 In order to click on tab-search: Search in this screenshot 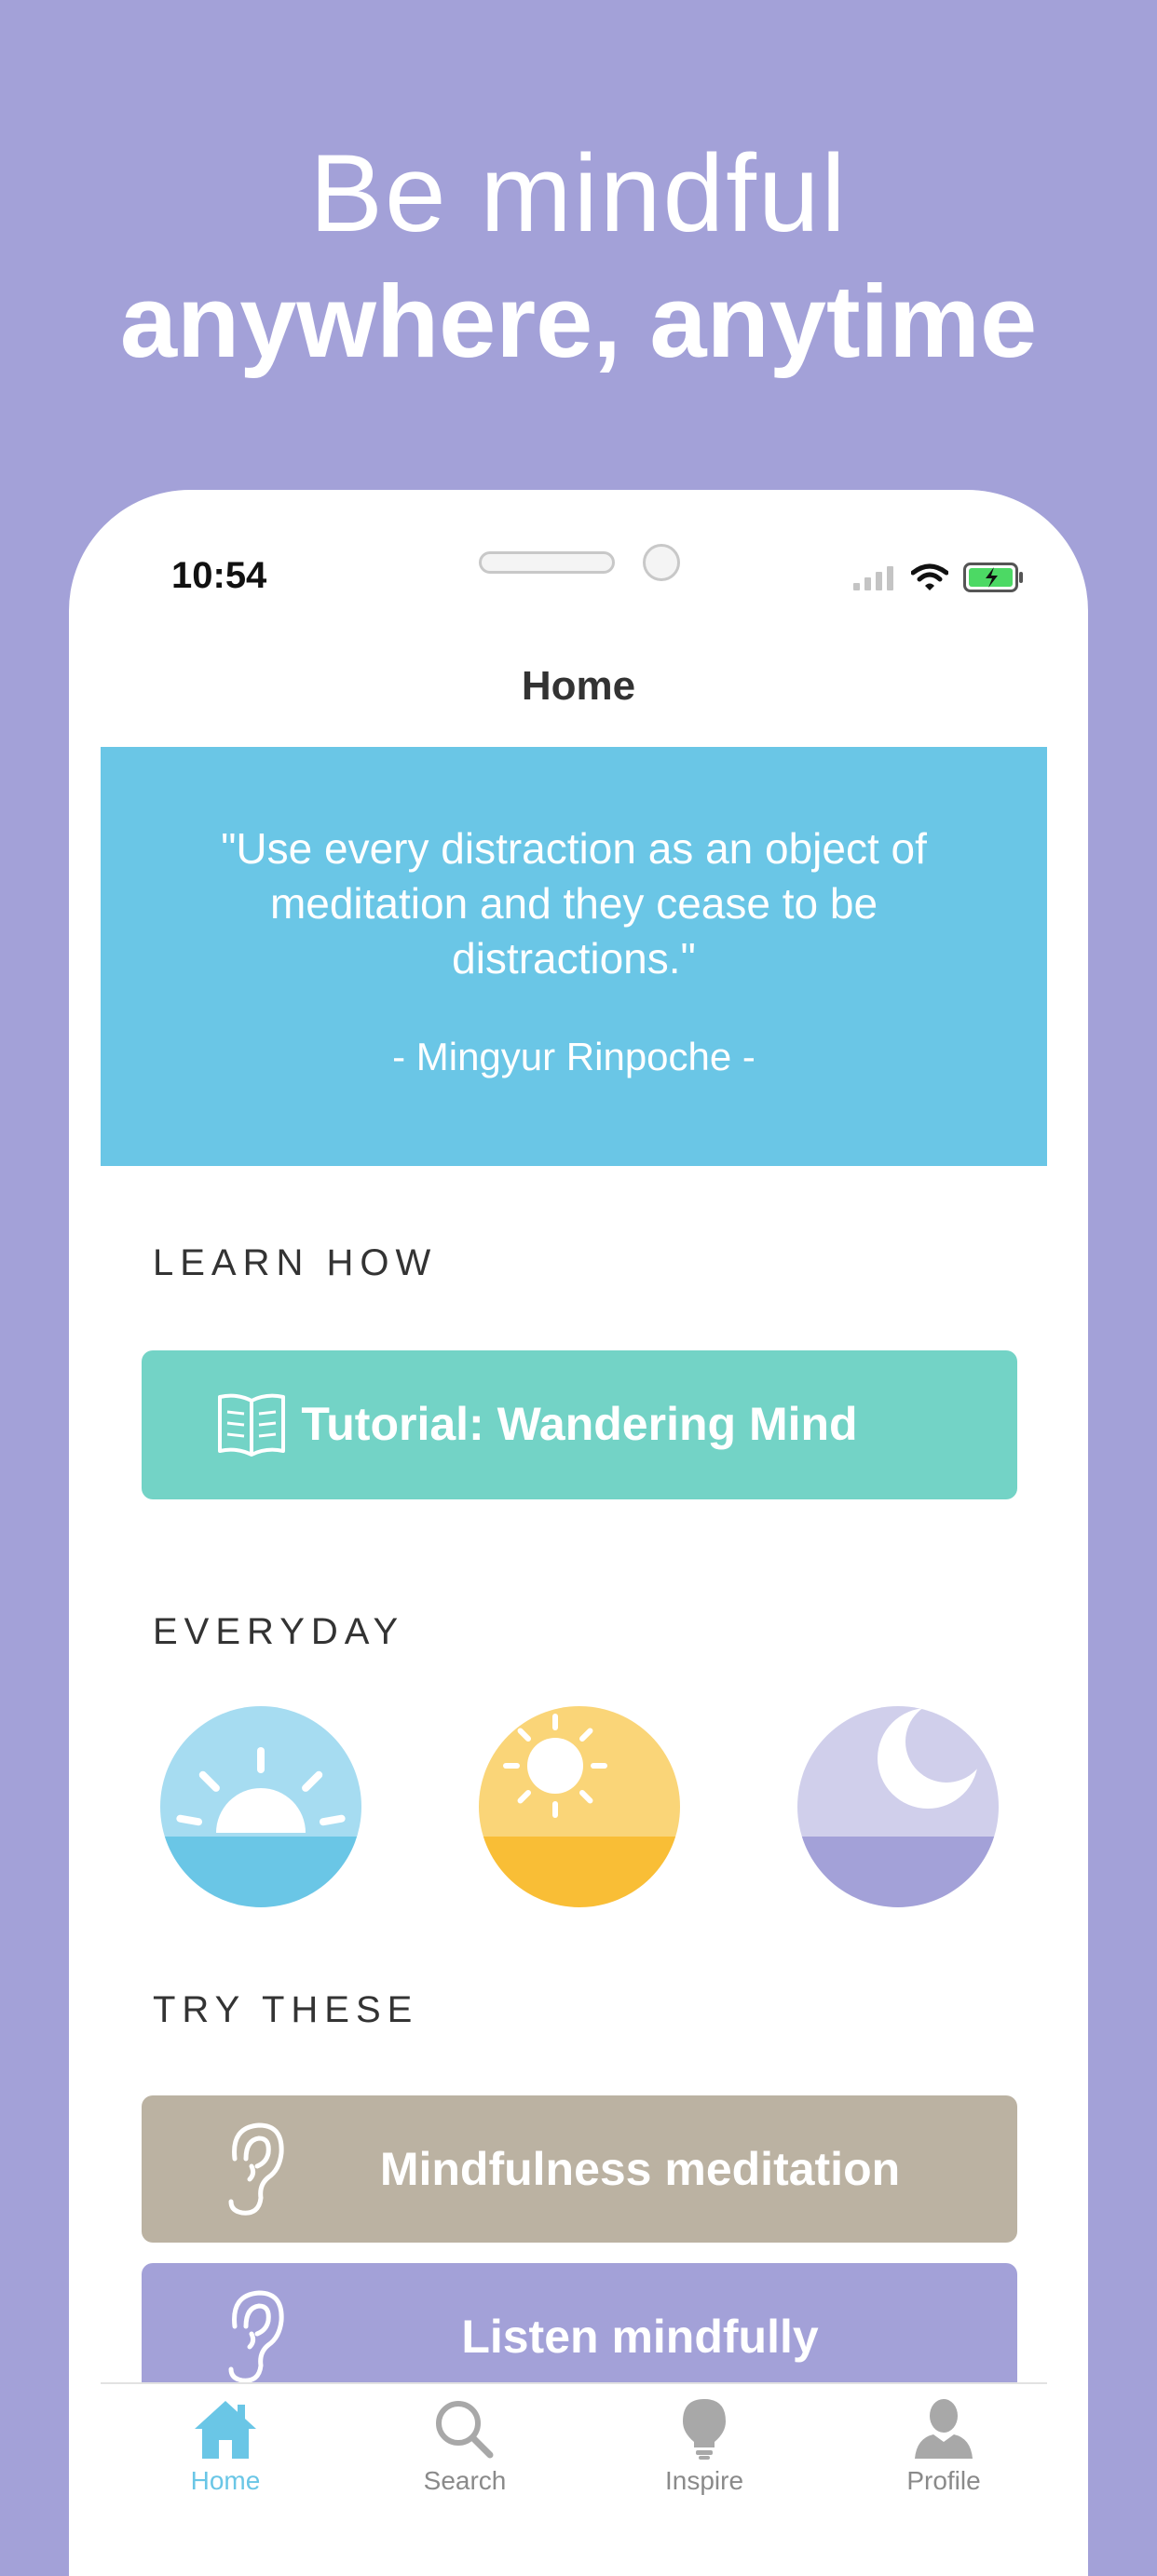, I will do `click(465, 2446)`.